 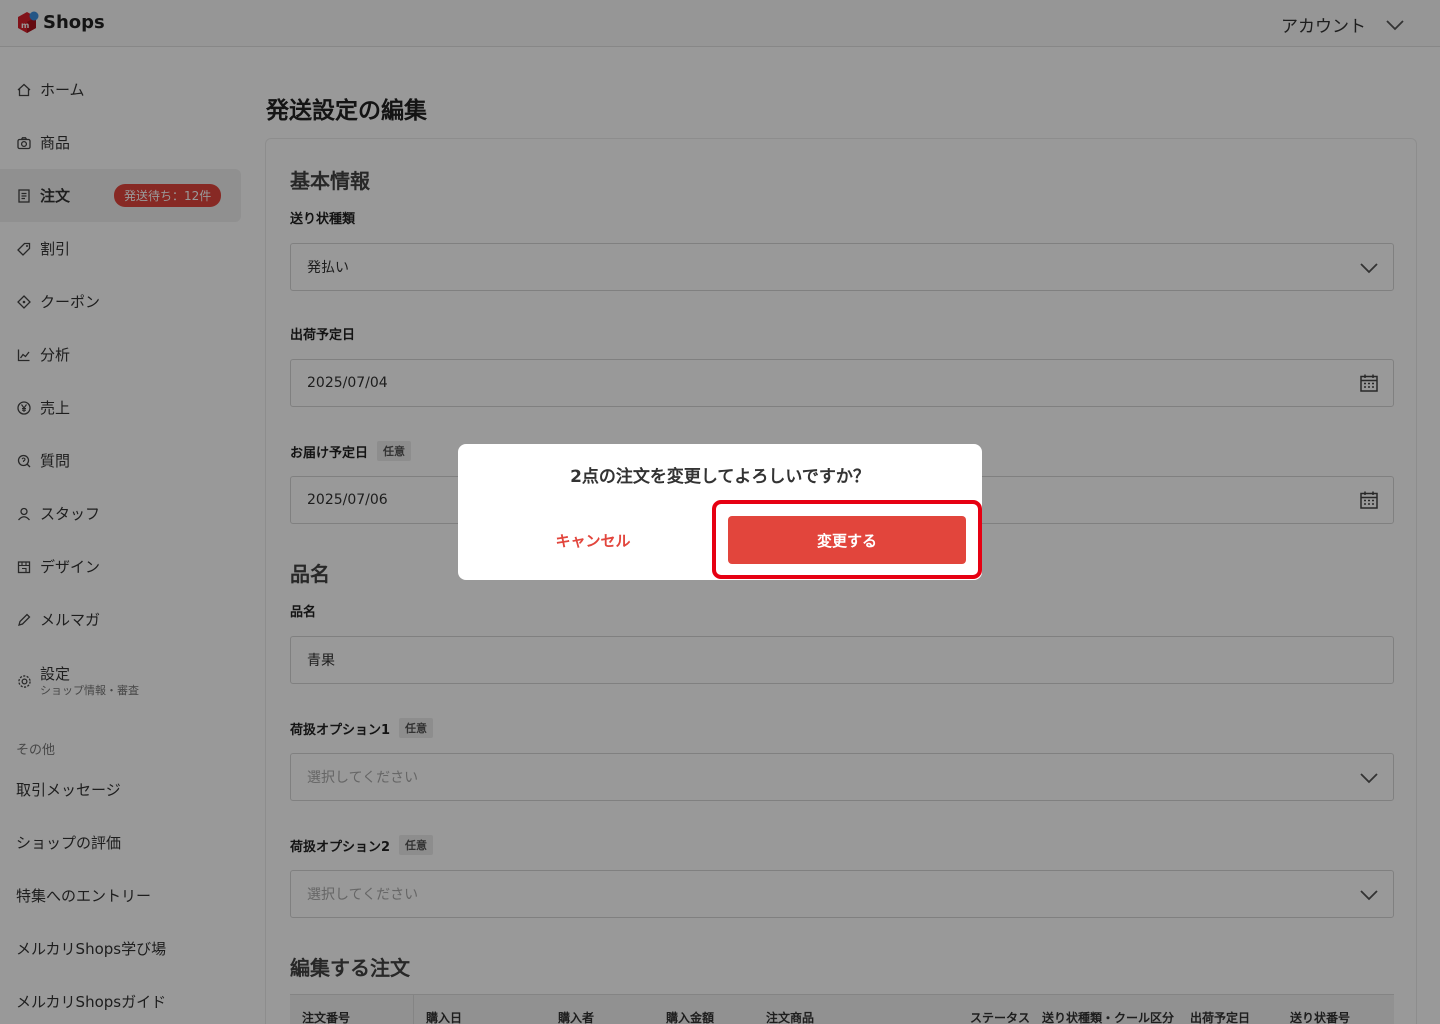 I want to click on confirm-change-button: 変更する, so click(x=847, y=540).